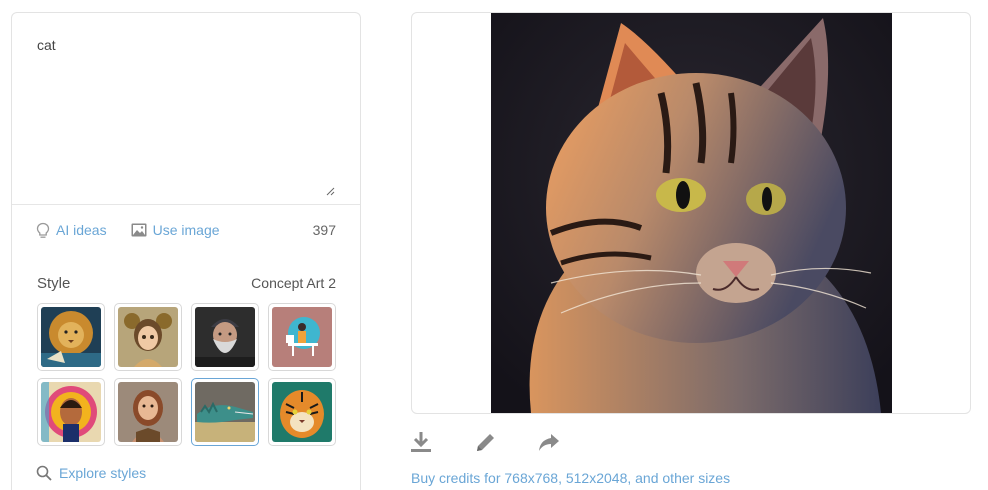 This screenshot has width=988, height=490. Describe the element at coordinates (103, 473) in the screenshot. I see `explore-styles-label: Explore styles` at that location.